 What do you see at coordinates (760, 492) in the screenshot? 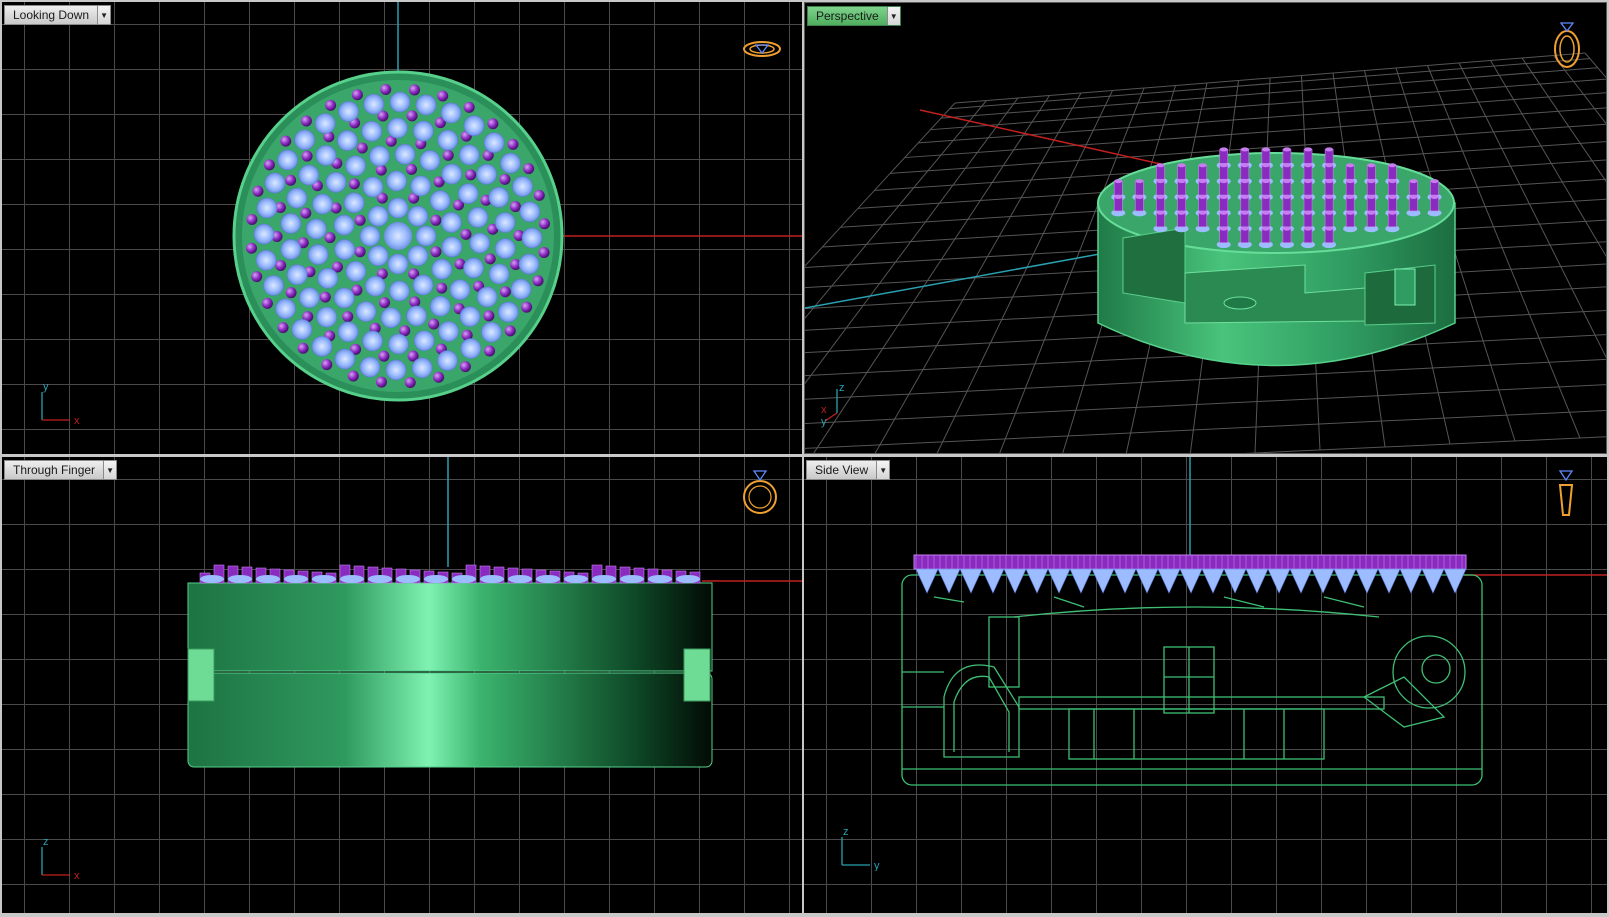
I see `ring-front-view-icon` at bounding box center [760, 492].